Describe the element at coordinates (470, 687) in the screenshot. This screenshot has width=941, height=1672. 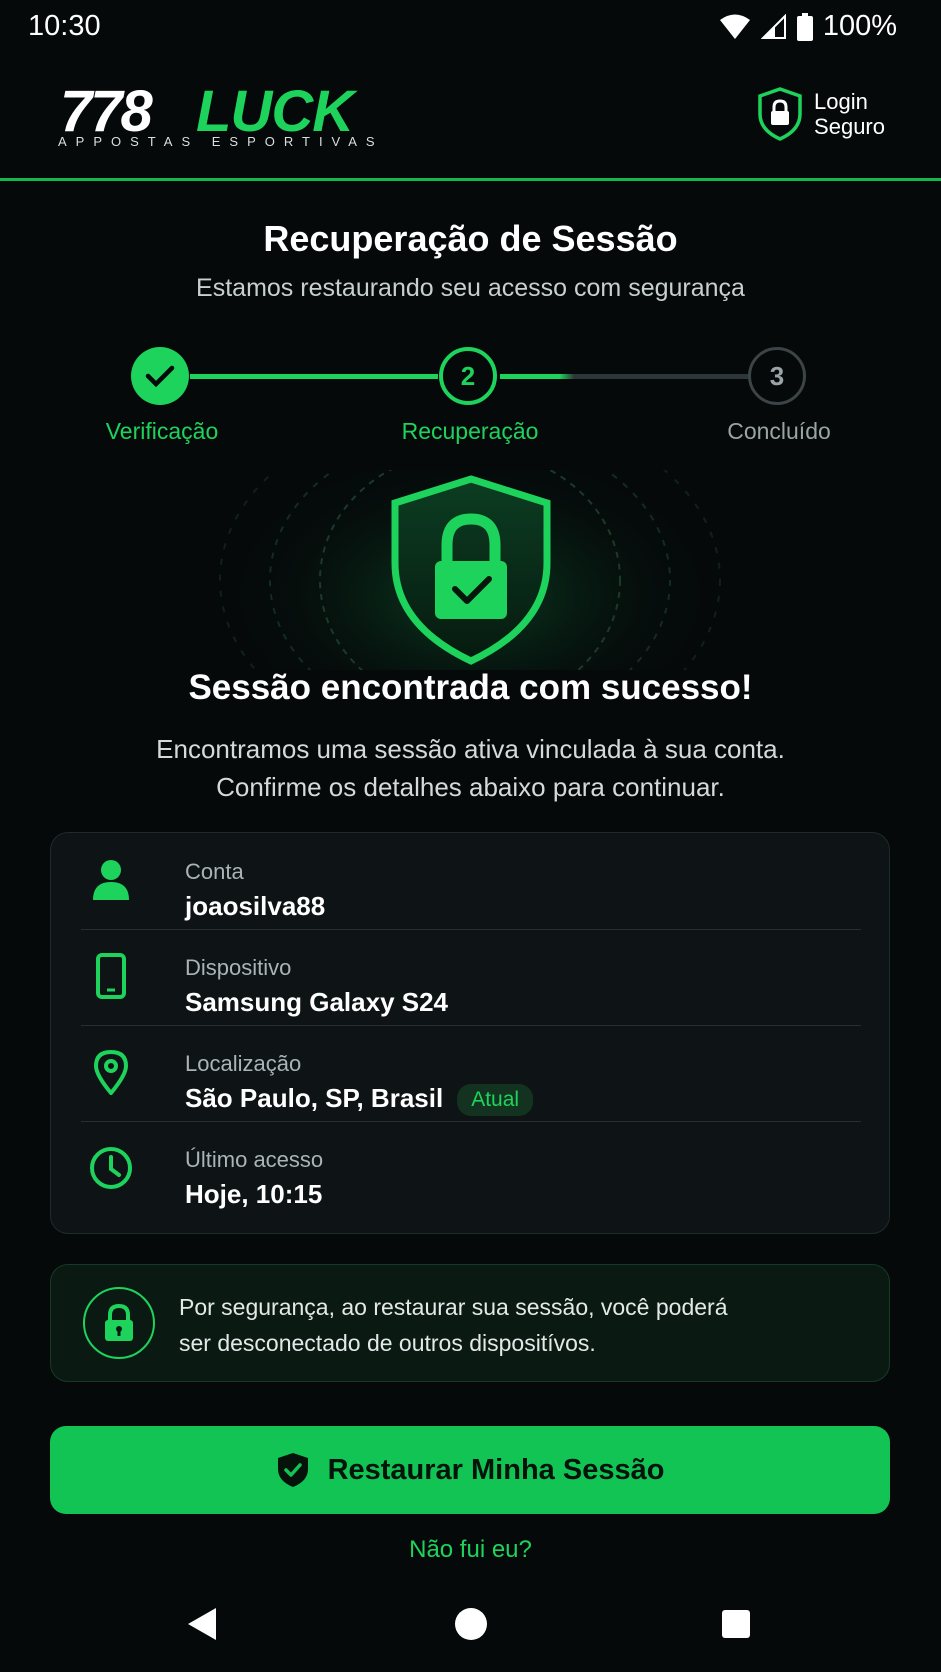
I see `success-headline: Sessão encontrada com sucesso!` at that location.